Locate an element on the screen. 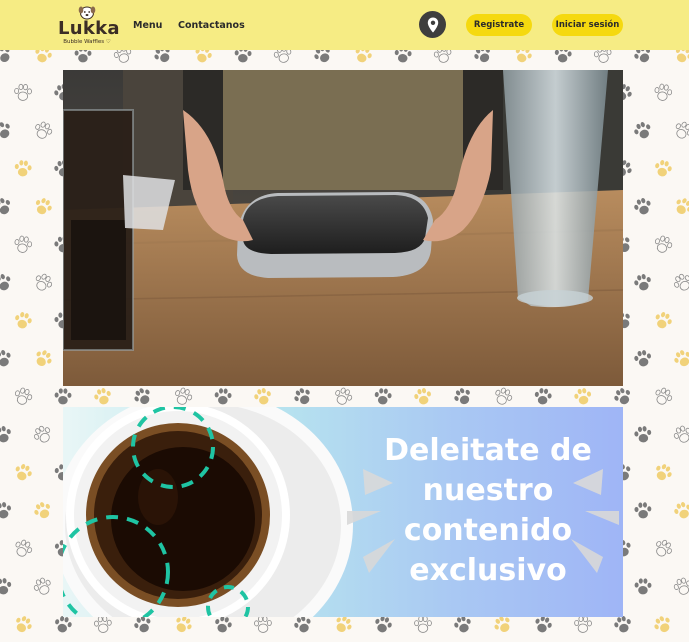 The width and height of the screenshot is (689, 642). banner-line: exclusivo is located at coordinates (488, 570).